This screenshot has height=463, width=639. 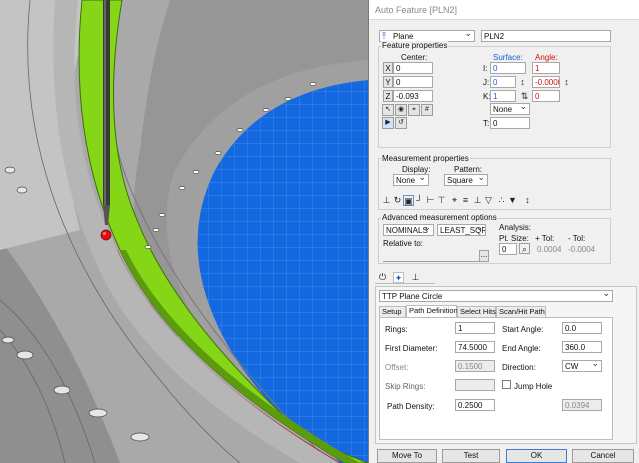 What do you see at coordinates (503, 96) in the screenshot?
I see `surface-k-input: 1` at bounding box center [503, 96].